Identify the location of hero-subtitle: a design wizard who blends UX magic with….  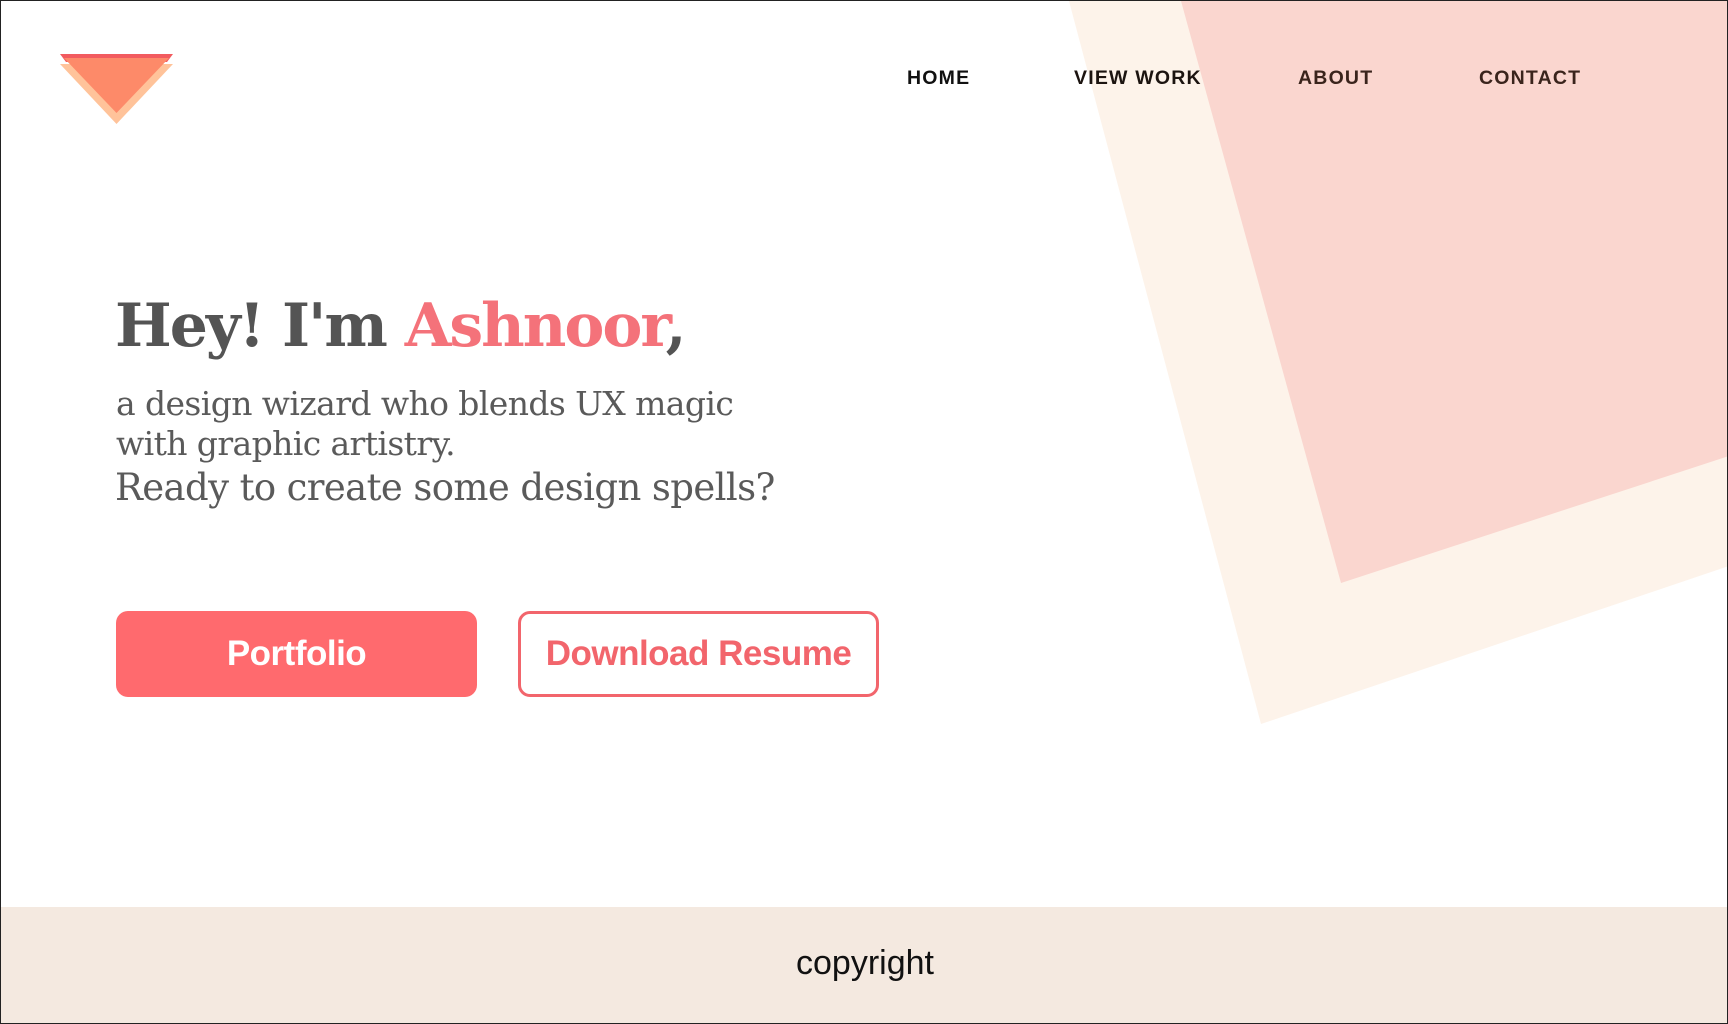
(425, 423).